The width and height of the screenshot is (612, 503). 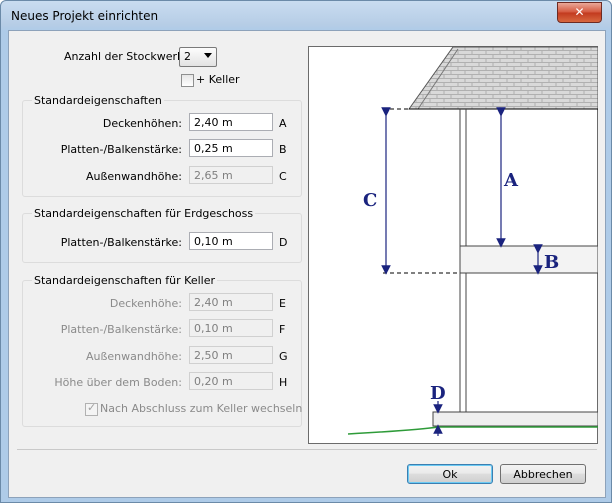 I want to click on deckenhoehe-input: 2,40 m, so click(x=231, y=122).